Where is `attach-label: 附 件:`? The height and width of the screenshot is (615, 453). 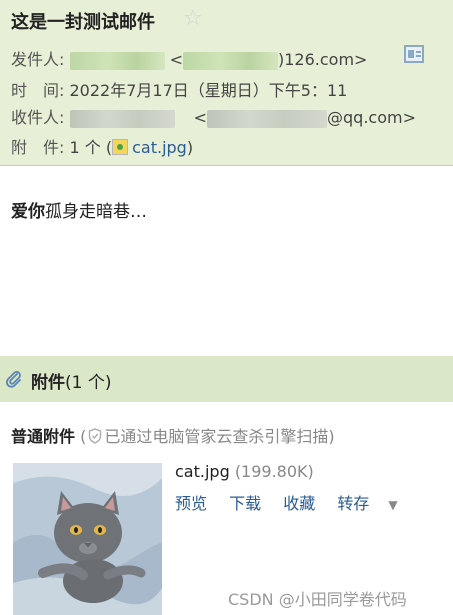 attach-label: 附 件: is located at coordinates (38, 147).